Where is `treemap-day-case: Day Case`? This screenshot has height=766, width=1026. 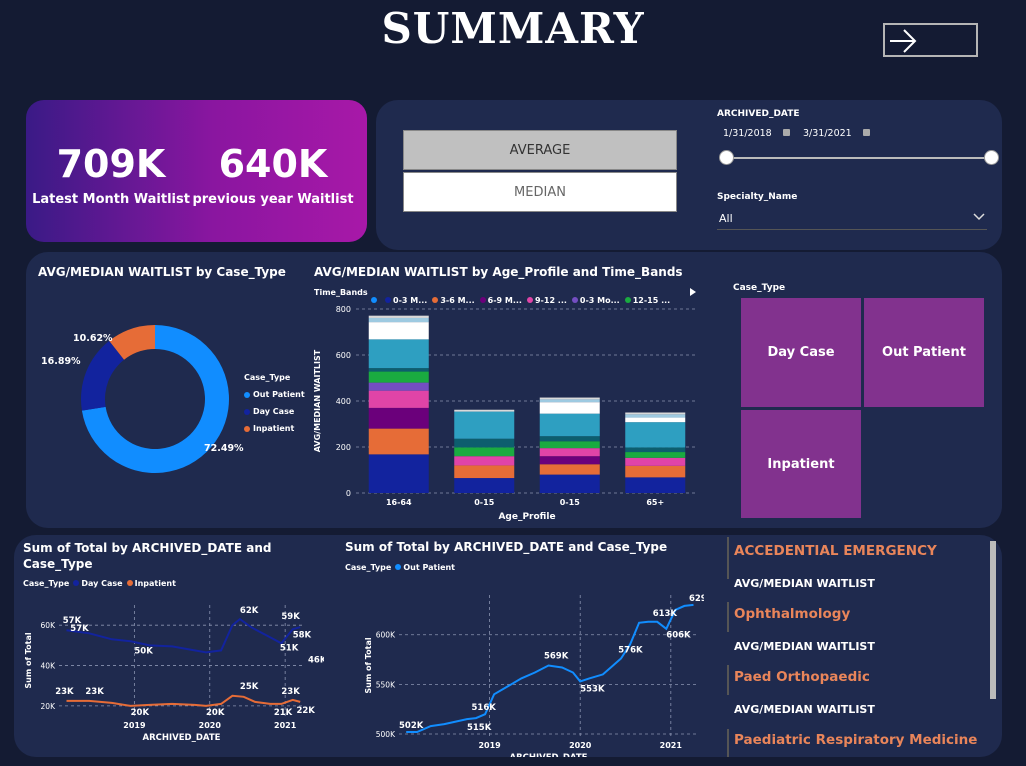
treemap-day-case: Day Case is located at coordinates (801, 352).